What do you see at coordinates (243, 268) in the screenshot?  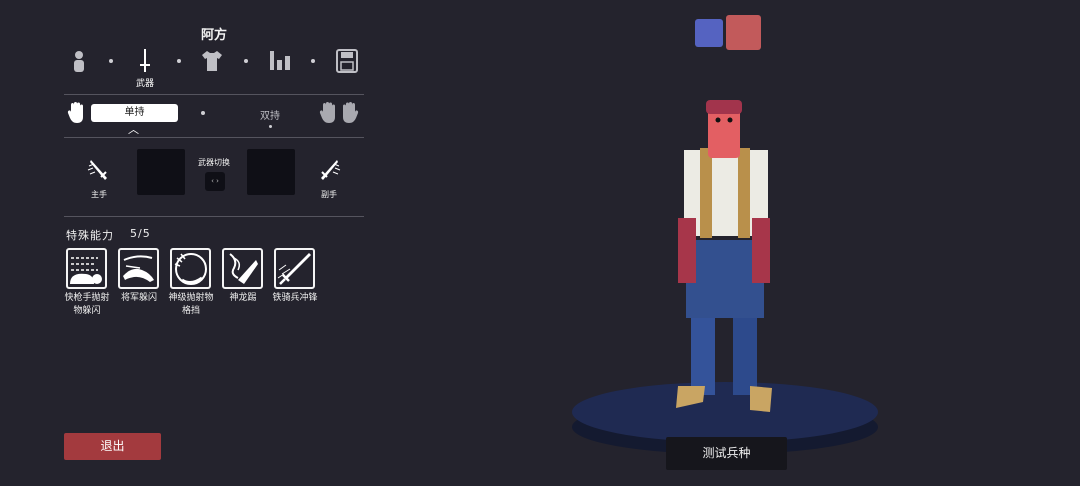 I see `dragon-kick-icon` at bounding box center [243, 268].